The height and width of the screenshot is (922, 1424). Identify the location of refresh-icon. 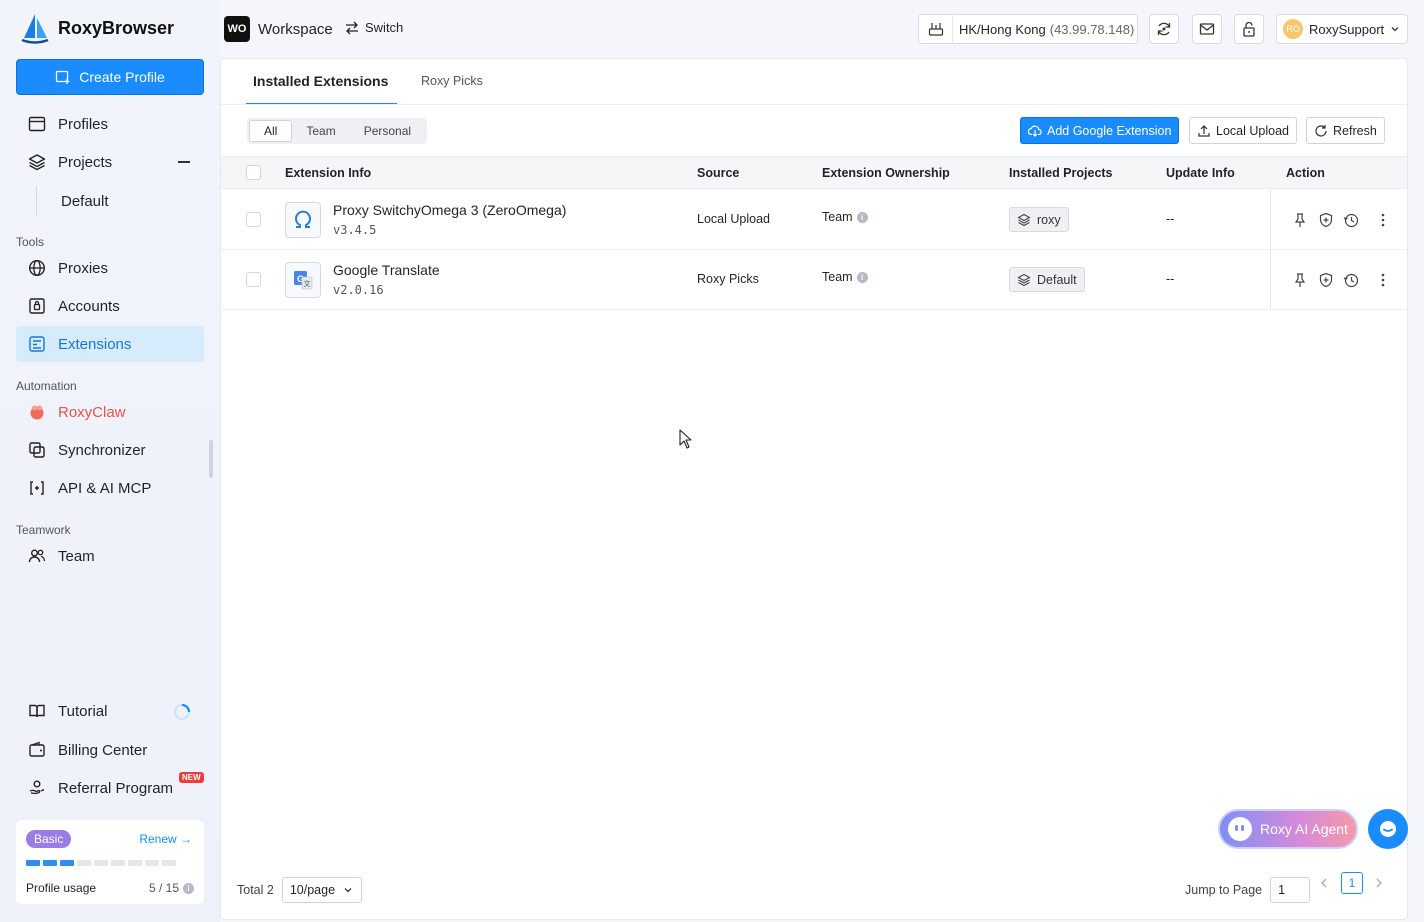
(1321, 130).